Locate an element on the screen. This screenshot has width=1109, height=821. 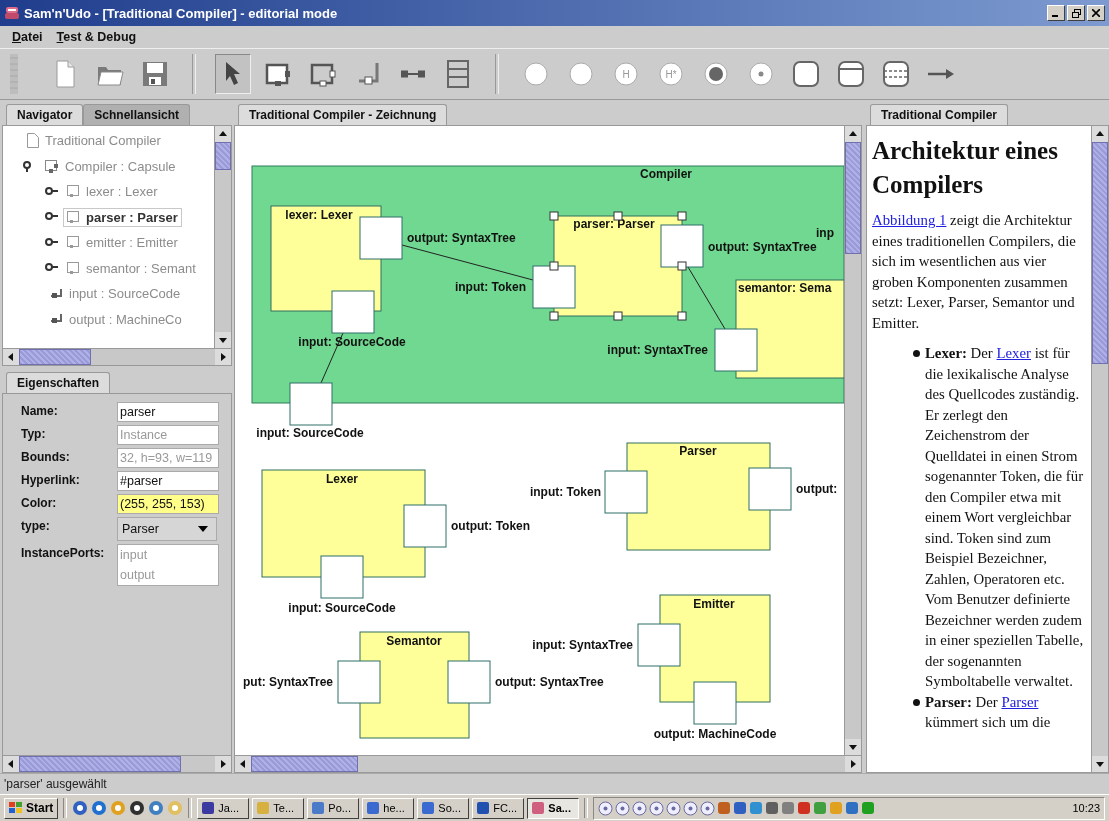
port-label: inp is located at coordinates (825, 233).